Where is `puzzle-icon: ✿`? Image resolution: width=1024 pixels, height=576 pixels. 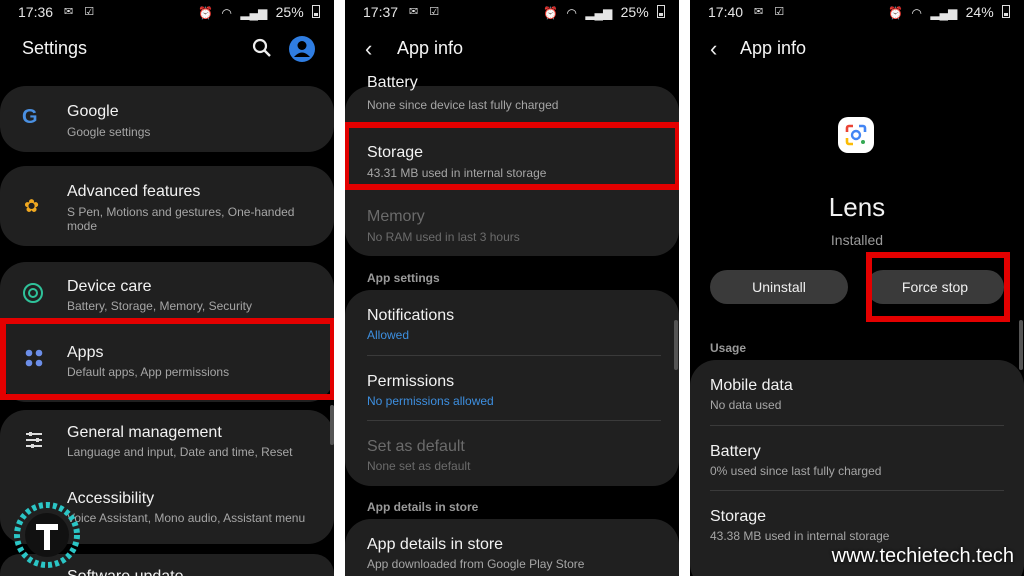 puzzle-icon: ✿ is located at coordinates (32, 206).